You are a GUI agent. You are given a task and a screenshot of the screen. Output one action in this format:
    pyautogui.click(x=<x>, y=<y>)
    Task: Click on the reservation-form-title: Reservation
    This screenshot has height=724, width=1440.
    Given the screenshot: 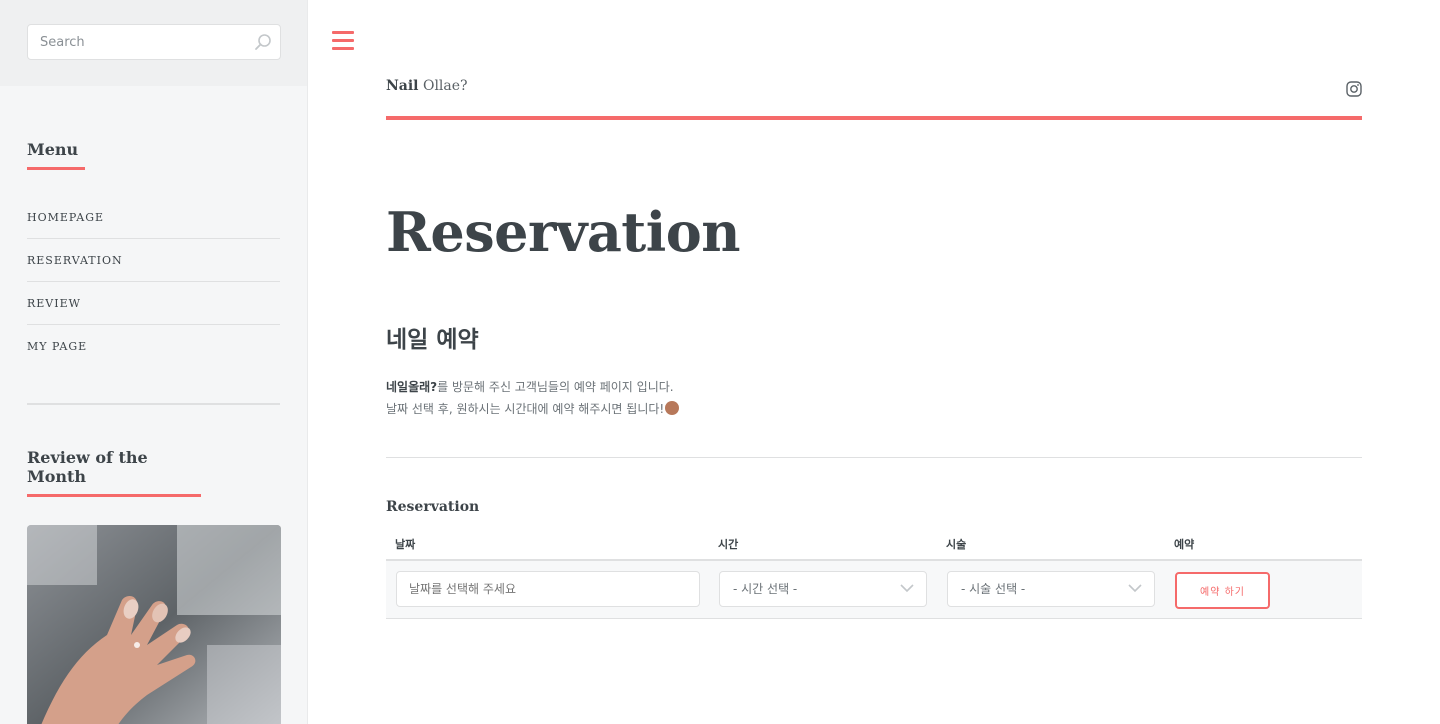 What is the action you would take?
    pyautogui.click(x=433, y=507)
    